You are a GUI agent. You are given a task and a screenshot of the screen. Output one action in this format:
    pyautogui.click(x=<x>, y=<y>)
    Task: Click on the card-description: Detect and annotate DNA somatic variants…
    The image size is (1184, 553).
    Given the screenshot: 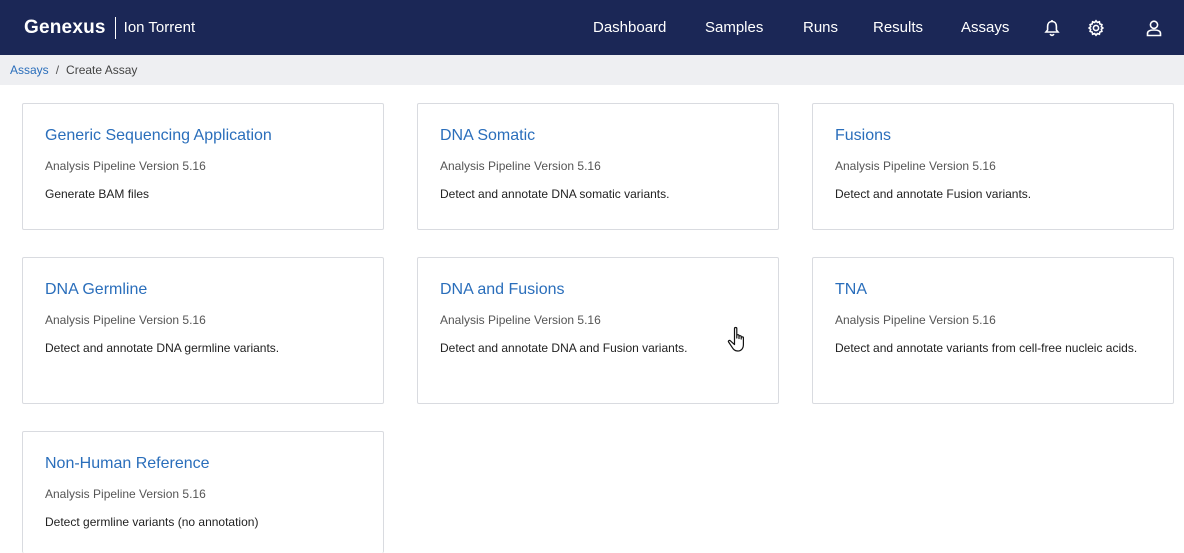 What is the action you would take?
    pyautogui.click(x=555, y=194)
    